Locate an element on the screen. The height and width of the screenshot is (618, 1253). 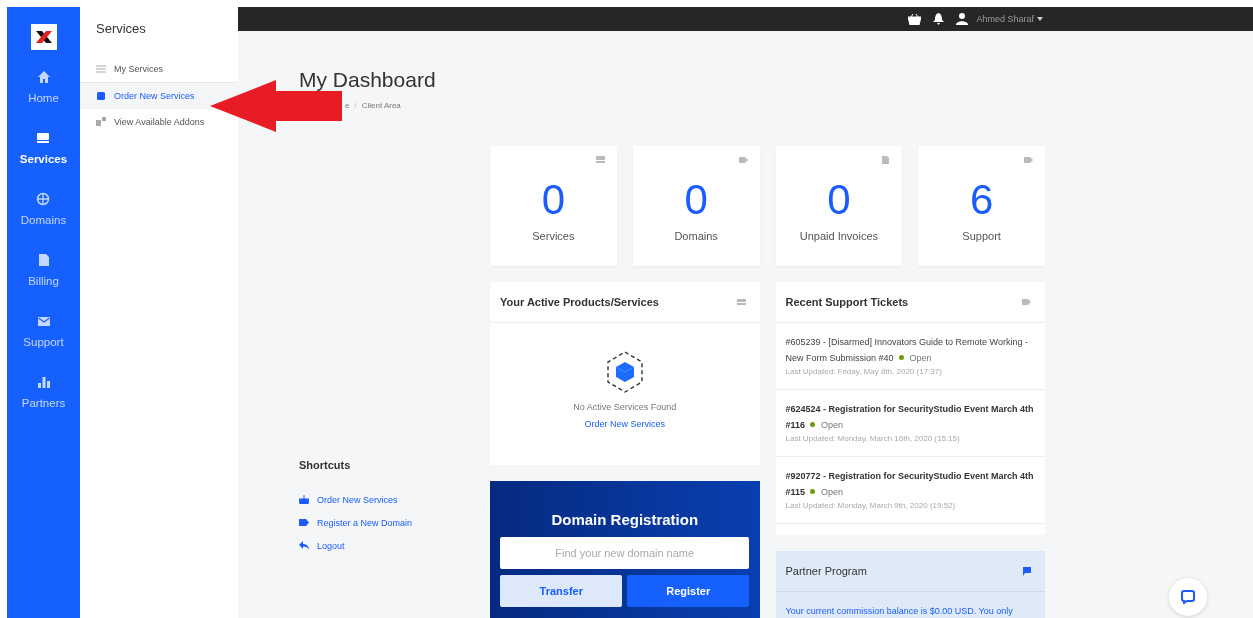
stat-tile: 0 Domains is located at coordinates (696, 206).